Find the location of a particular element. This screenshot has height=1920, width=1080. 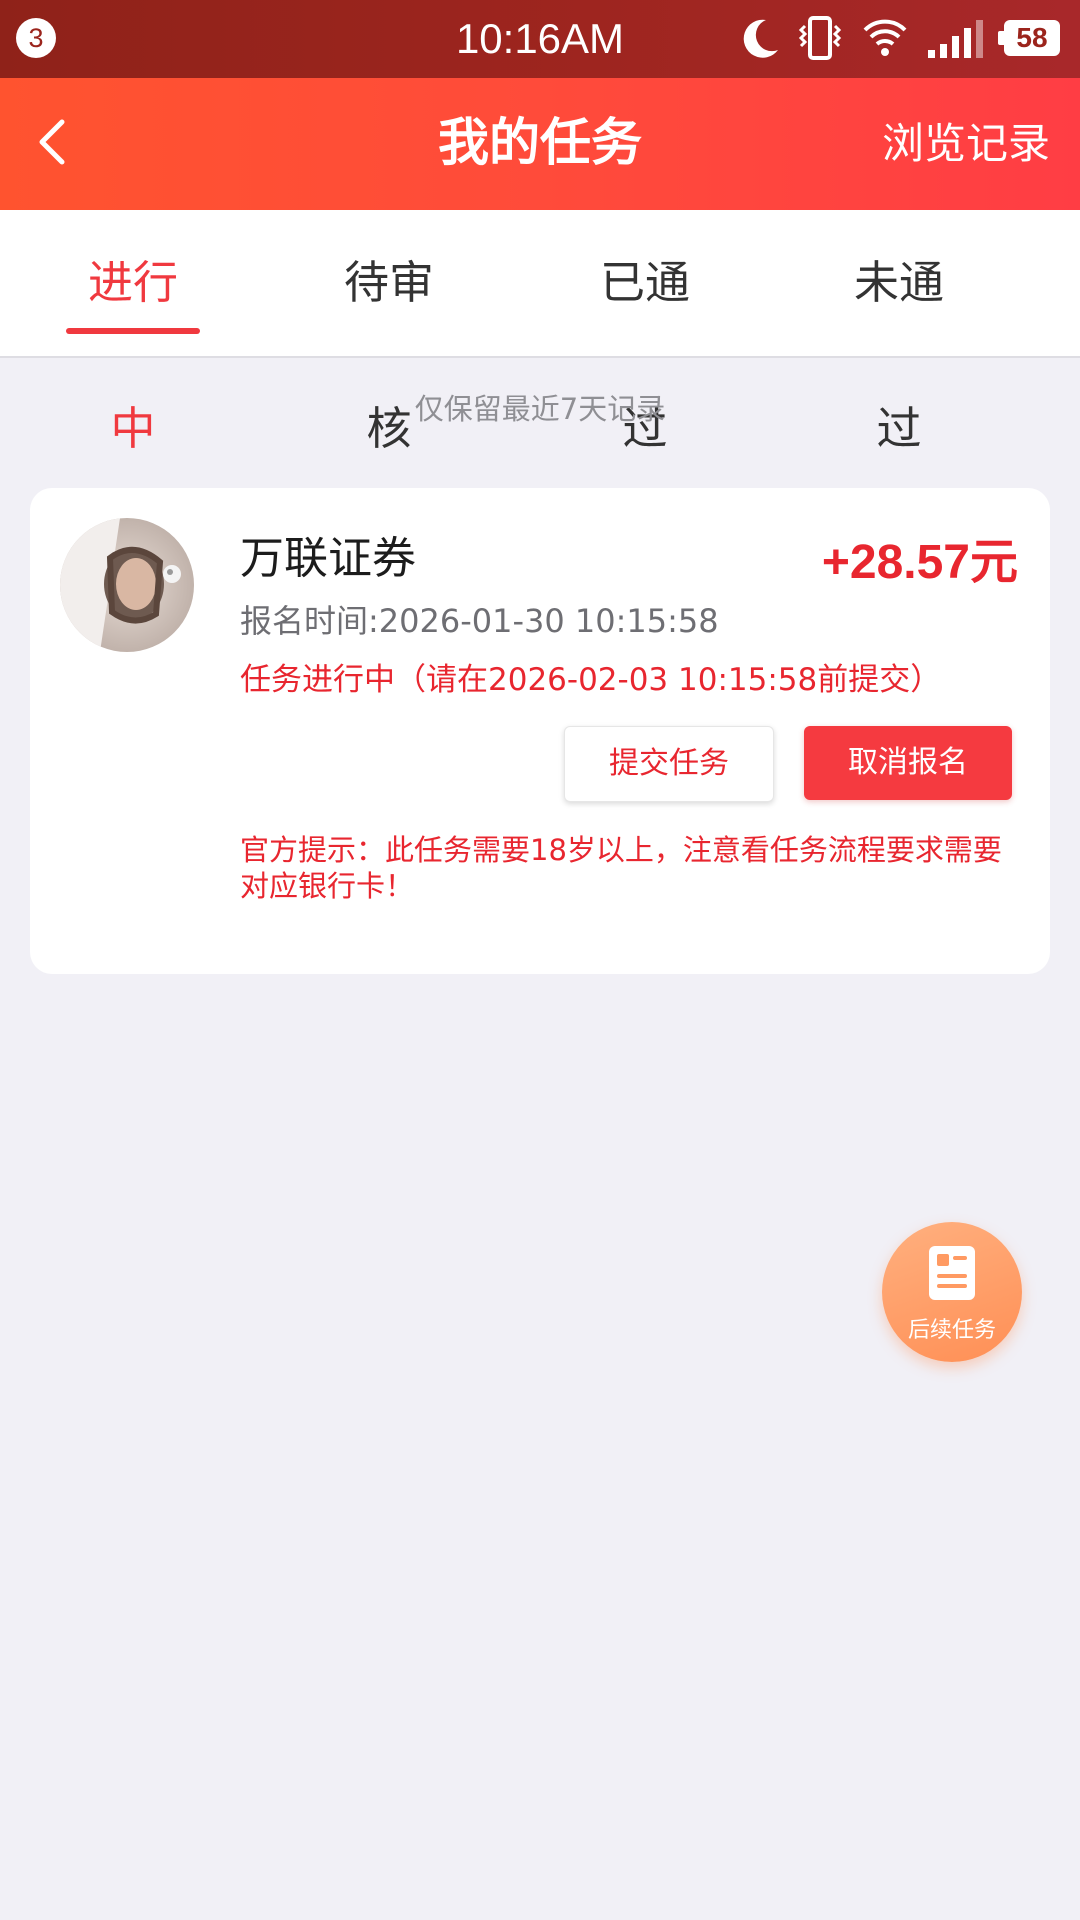

tab-active-underline is located at coordinates (133, 331).